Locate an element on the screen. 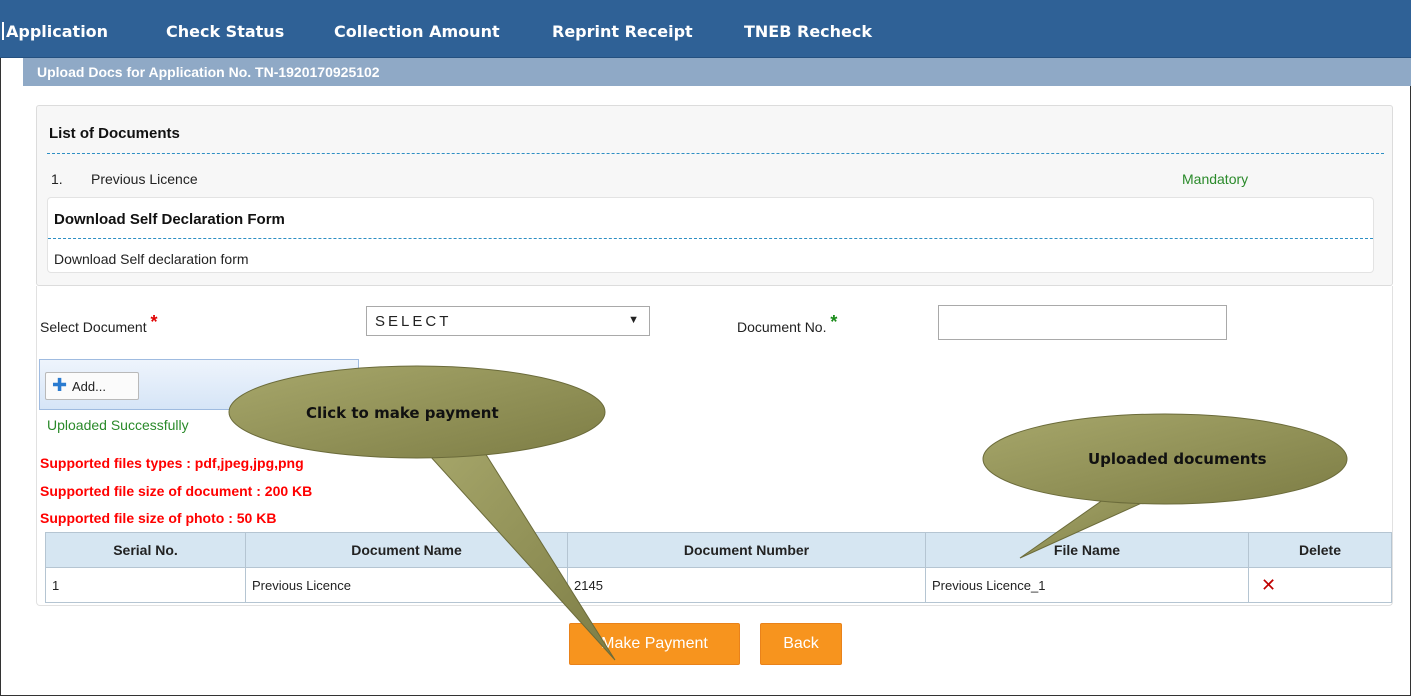 The width and height of the screenshot is (1411, 696). delete-icon: ✕ is located at coordinates (1320, 585).